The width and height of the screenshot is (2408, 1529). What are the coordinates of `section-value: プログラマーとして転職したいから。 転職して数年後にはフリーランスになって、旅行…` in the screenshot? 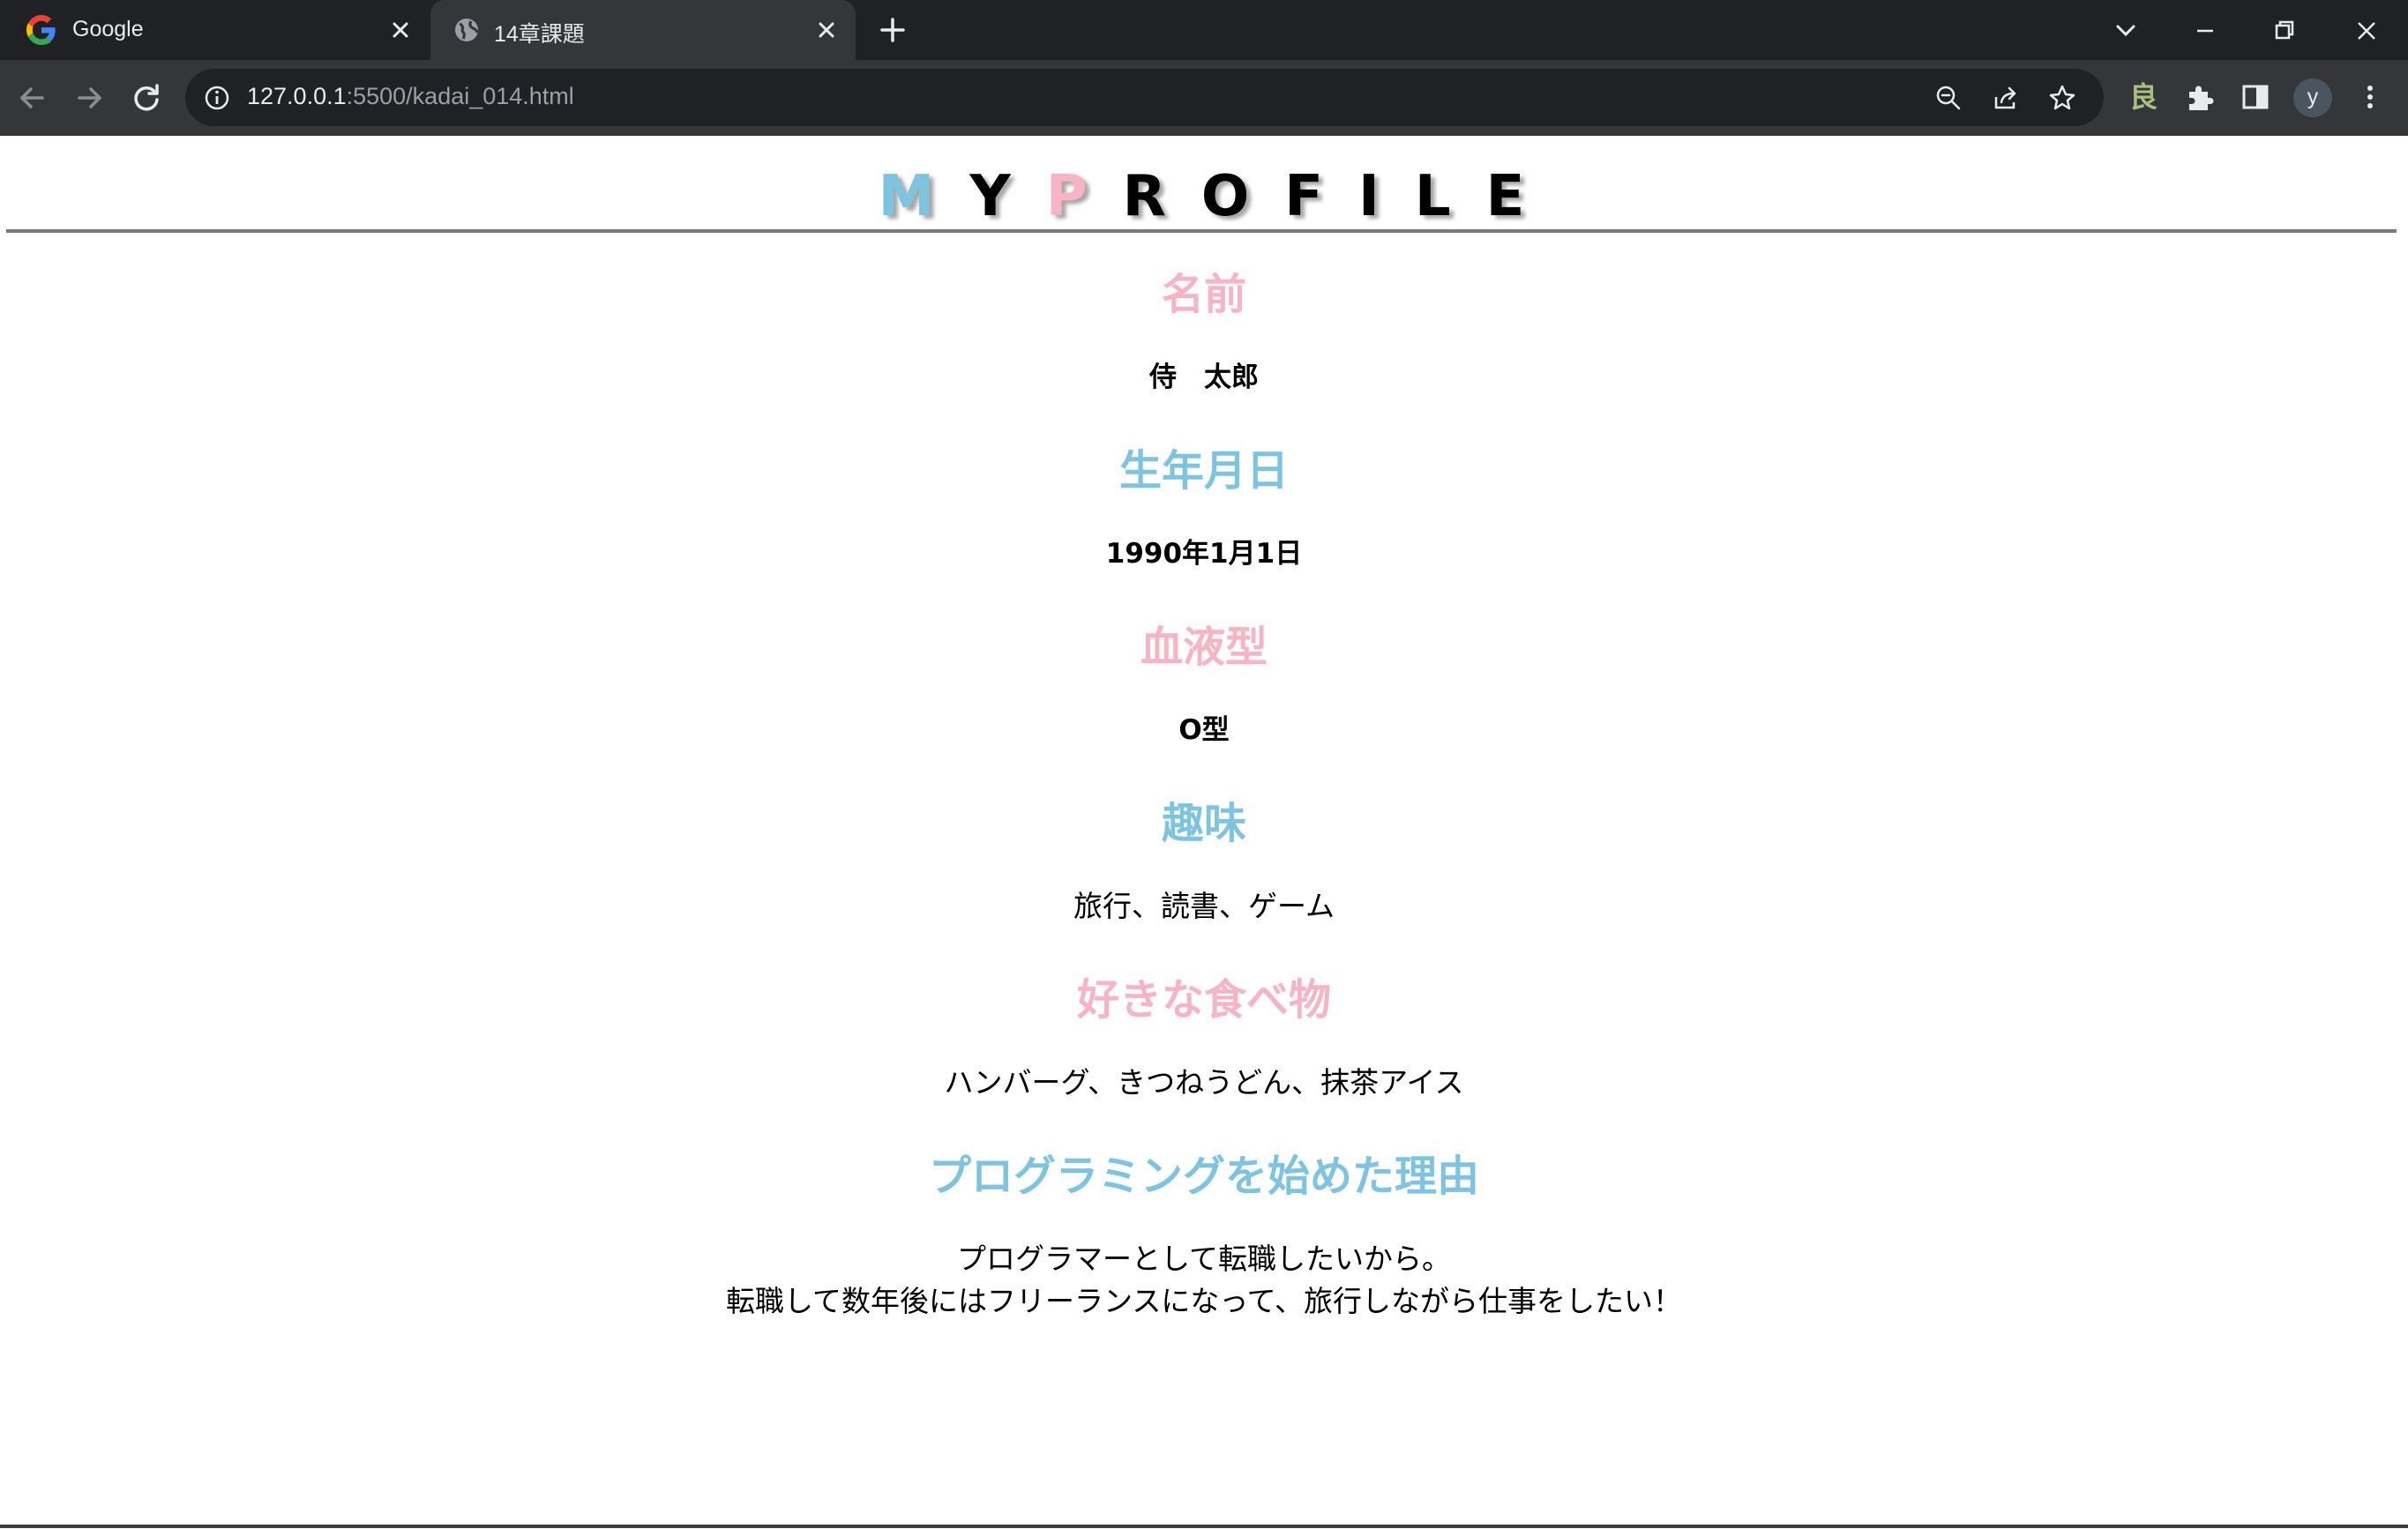 It's located at (1204, 1281).